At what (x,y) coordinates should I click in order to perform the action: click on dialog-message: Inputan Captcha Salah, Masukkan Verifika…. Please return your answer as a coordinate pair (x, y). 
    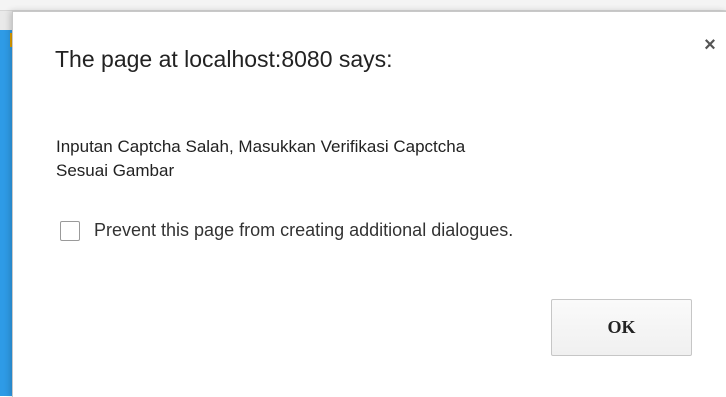
    Looking at the image, I should click on (356, 159).